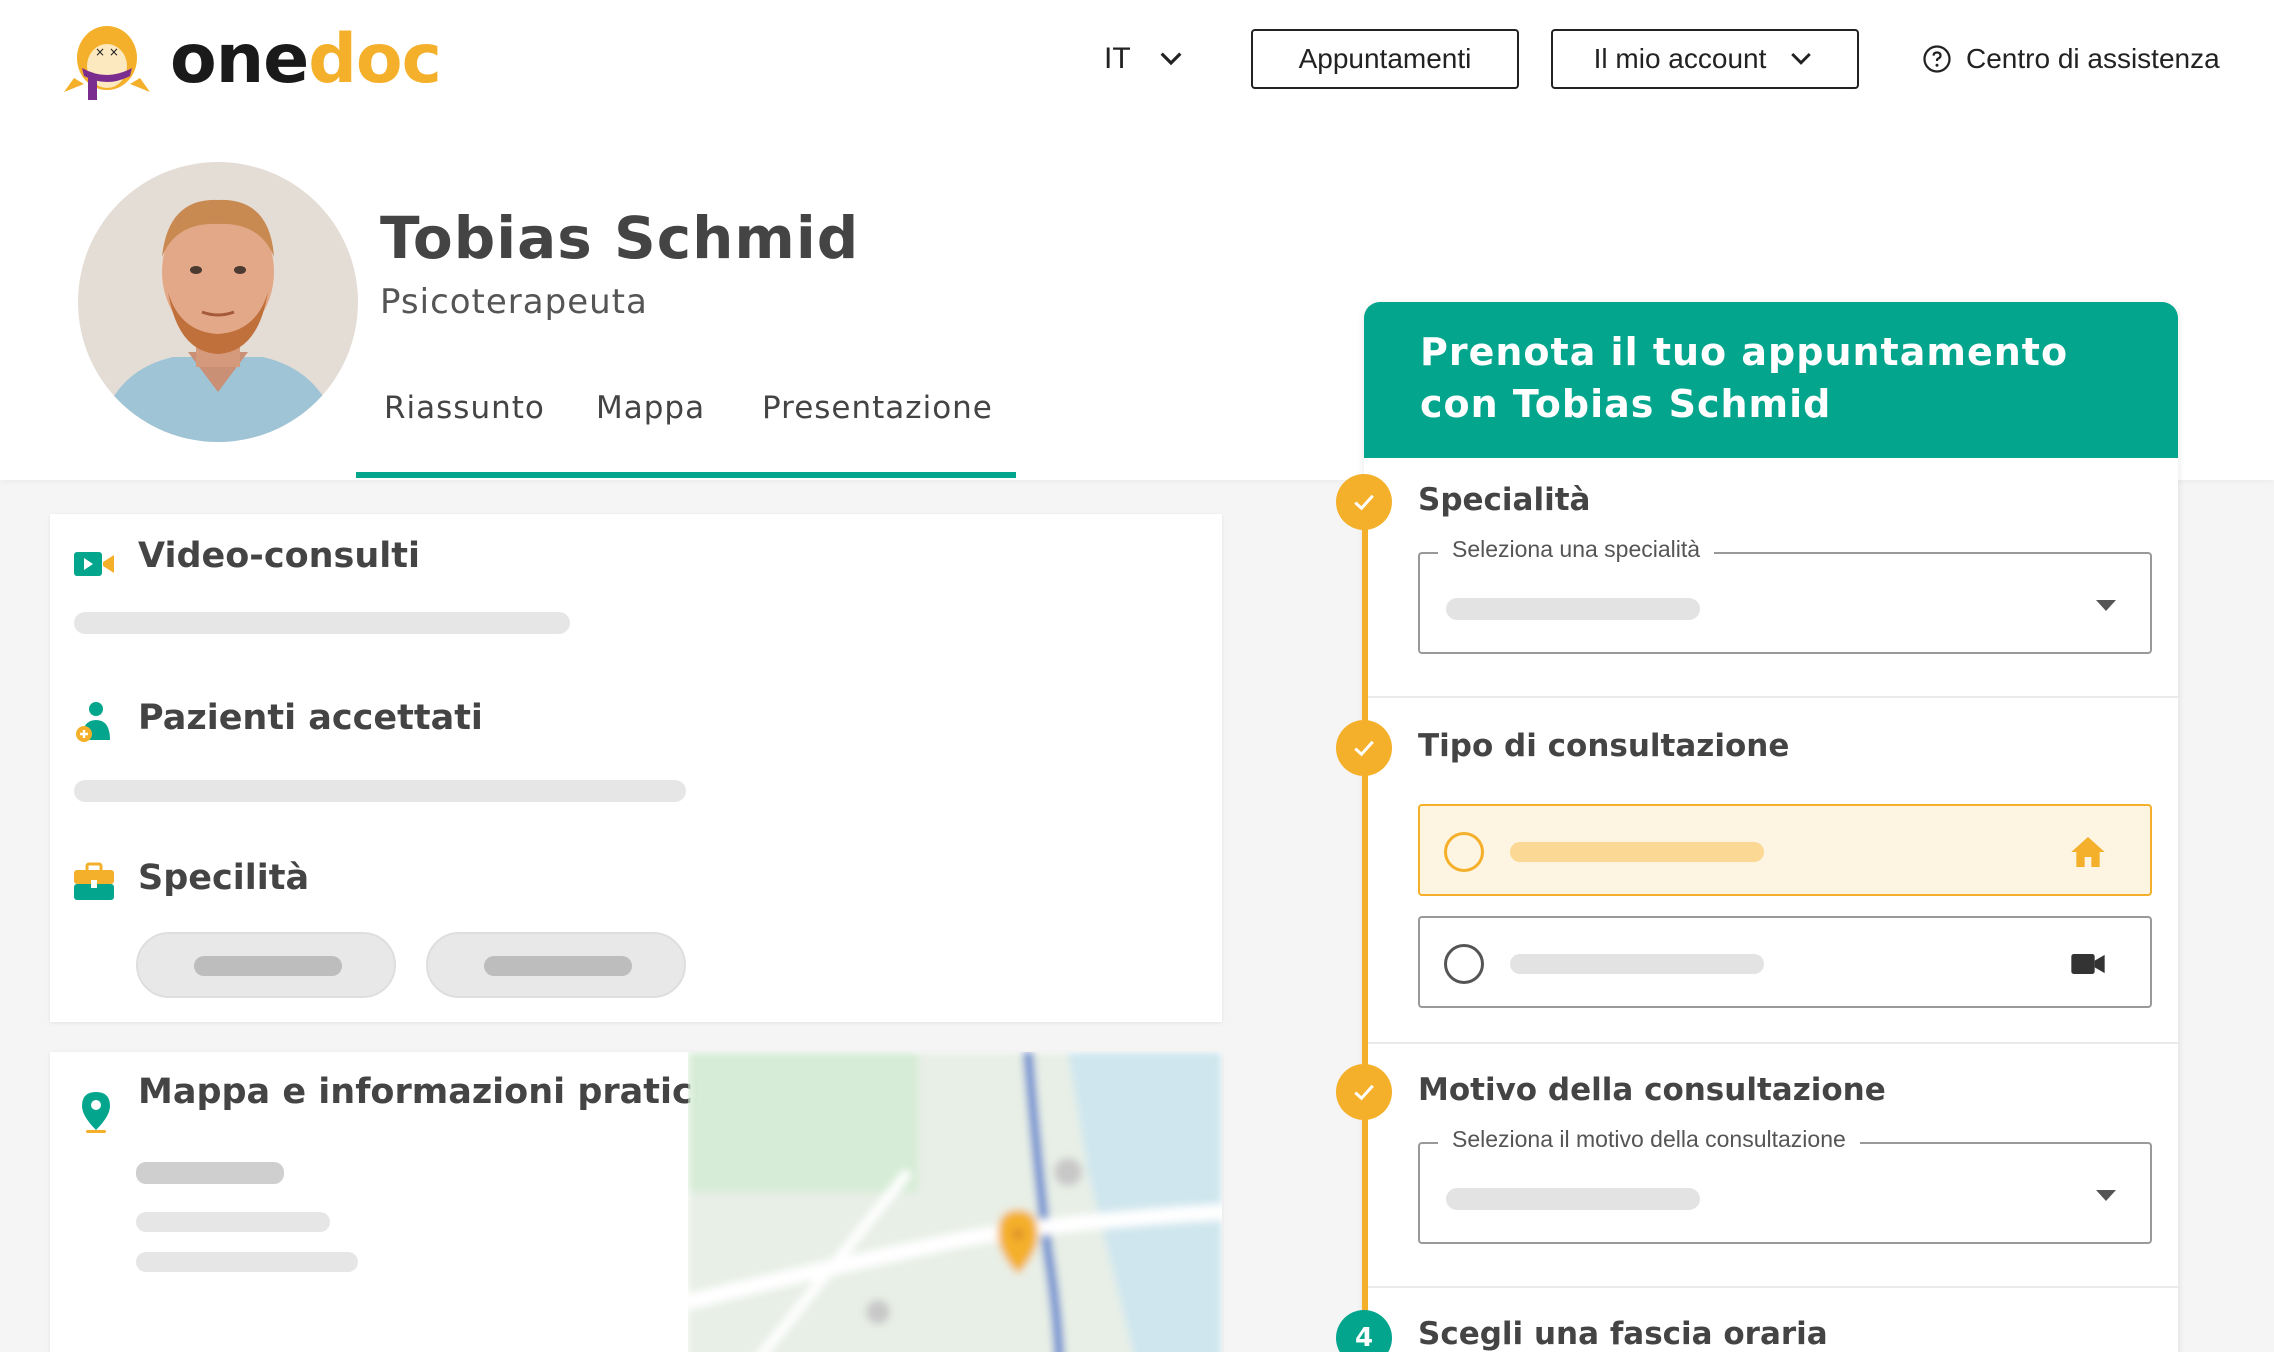 This screenshot has height=1352, width=2274. What do you see at coordinates (464, 408) in the screenshot?
I see `tab-riassunto: Riassunto` at bounding box center [464, 408].